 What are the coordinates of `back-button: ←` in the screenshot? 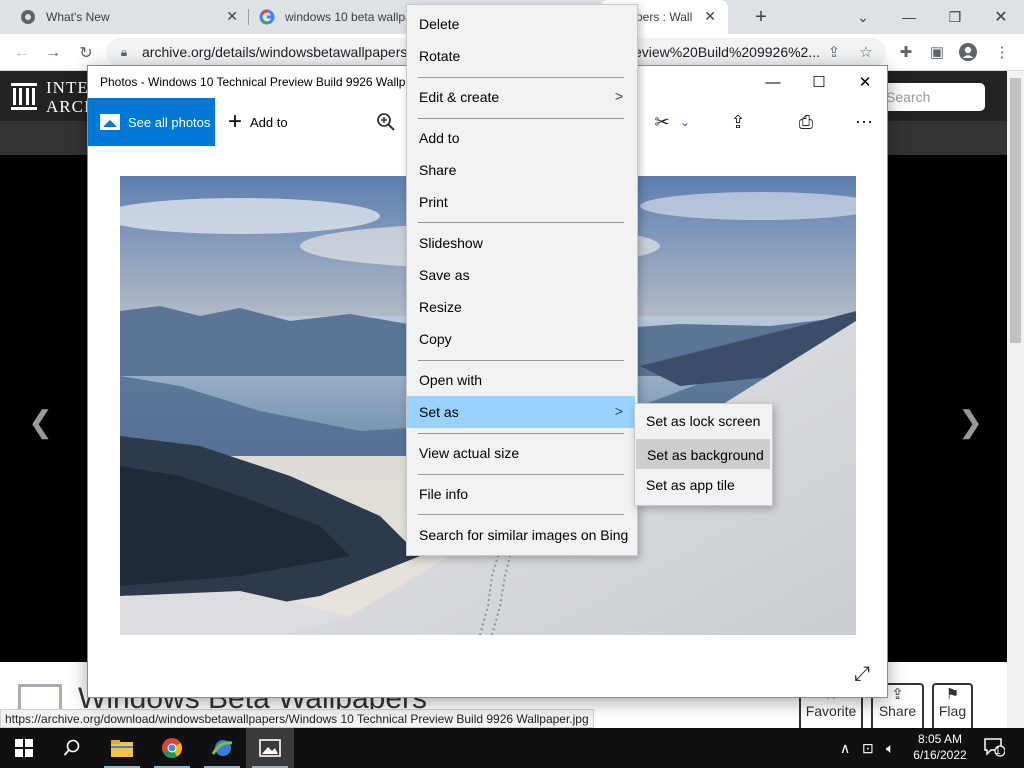 It's located at (22, 53).